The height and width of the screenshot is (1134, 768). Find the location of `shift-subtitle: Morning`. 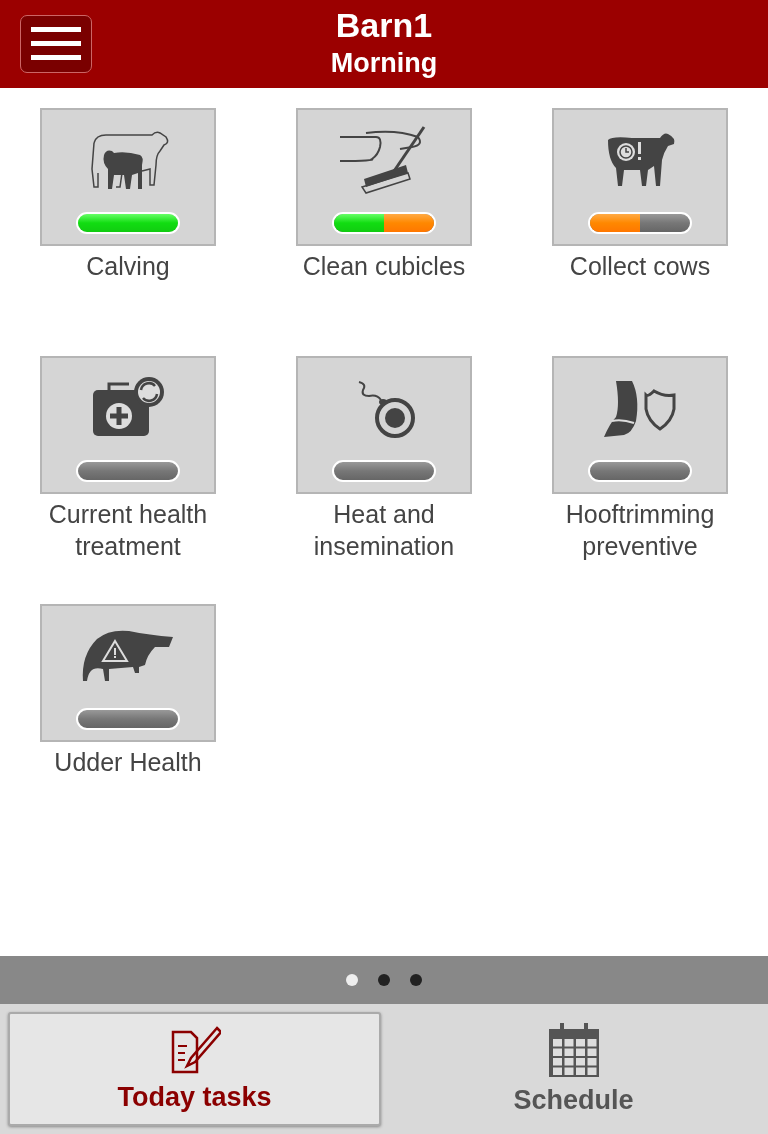

shift-subtitle: Morning is located at coordinates (384, 63).